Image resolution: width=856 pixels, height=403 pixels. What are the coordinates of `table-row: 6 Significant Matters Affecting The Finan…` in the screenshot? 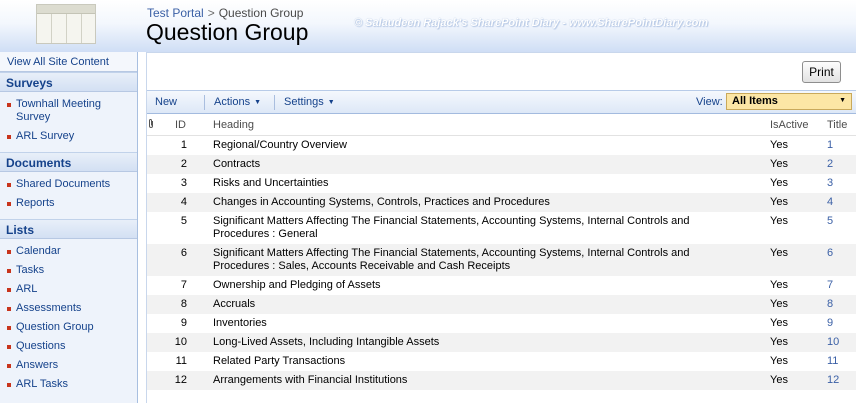 It's located at (501, 259).